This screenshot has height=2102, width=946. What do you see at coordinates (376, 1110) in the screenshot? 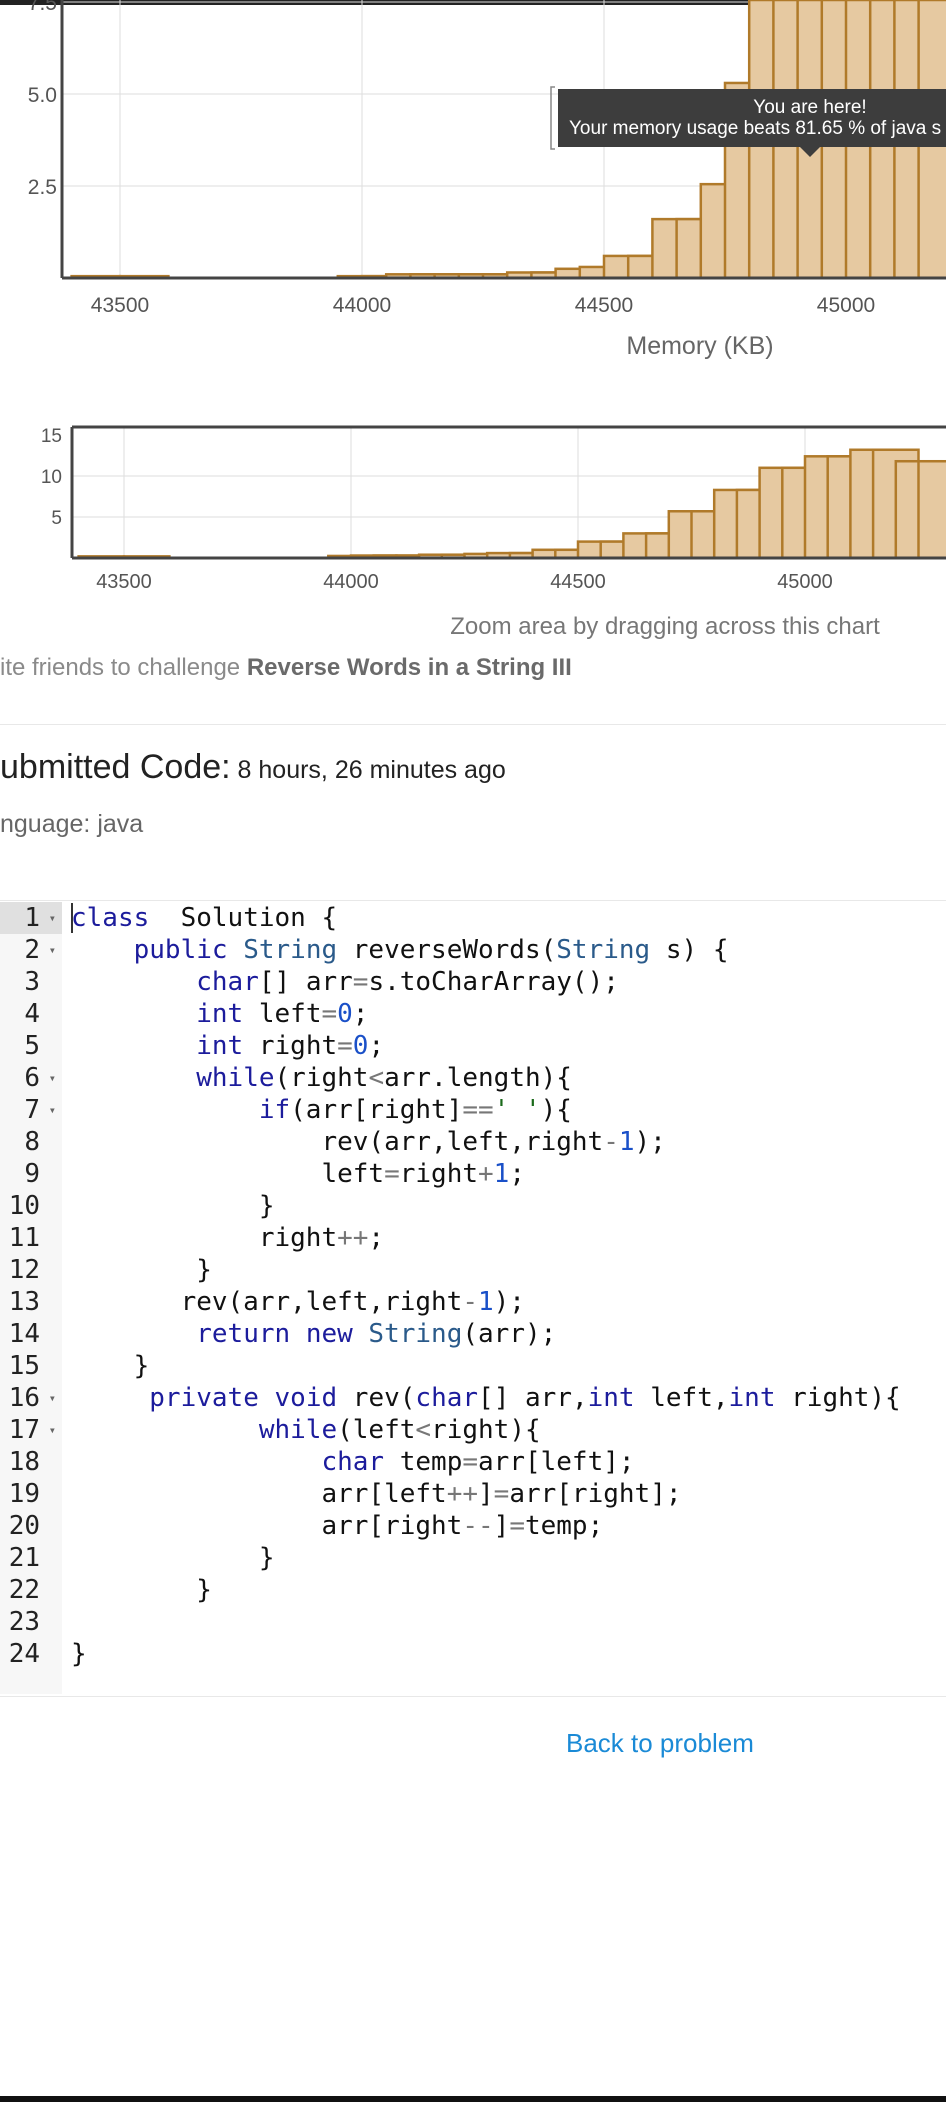
I see `code-token: (arr[right]` at bounding box center [376, 1110].